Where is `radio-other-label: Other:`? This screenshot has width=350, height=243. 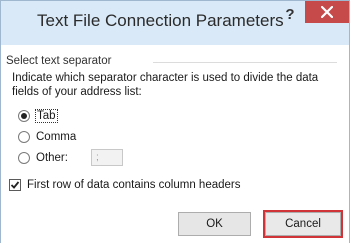 radio-other-label: Other: is located at coordinates (52, 158).